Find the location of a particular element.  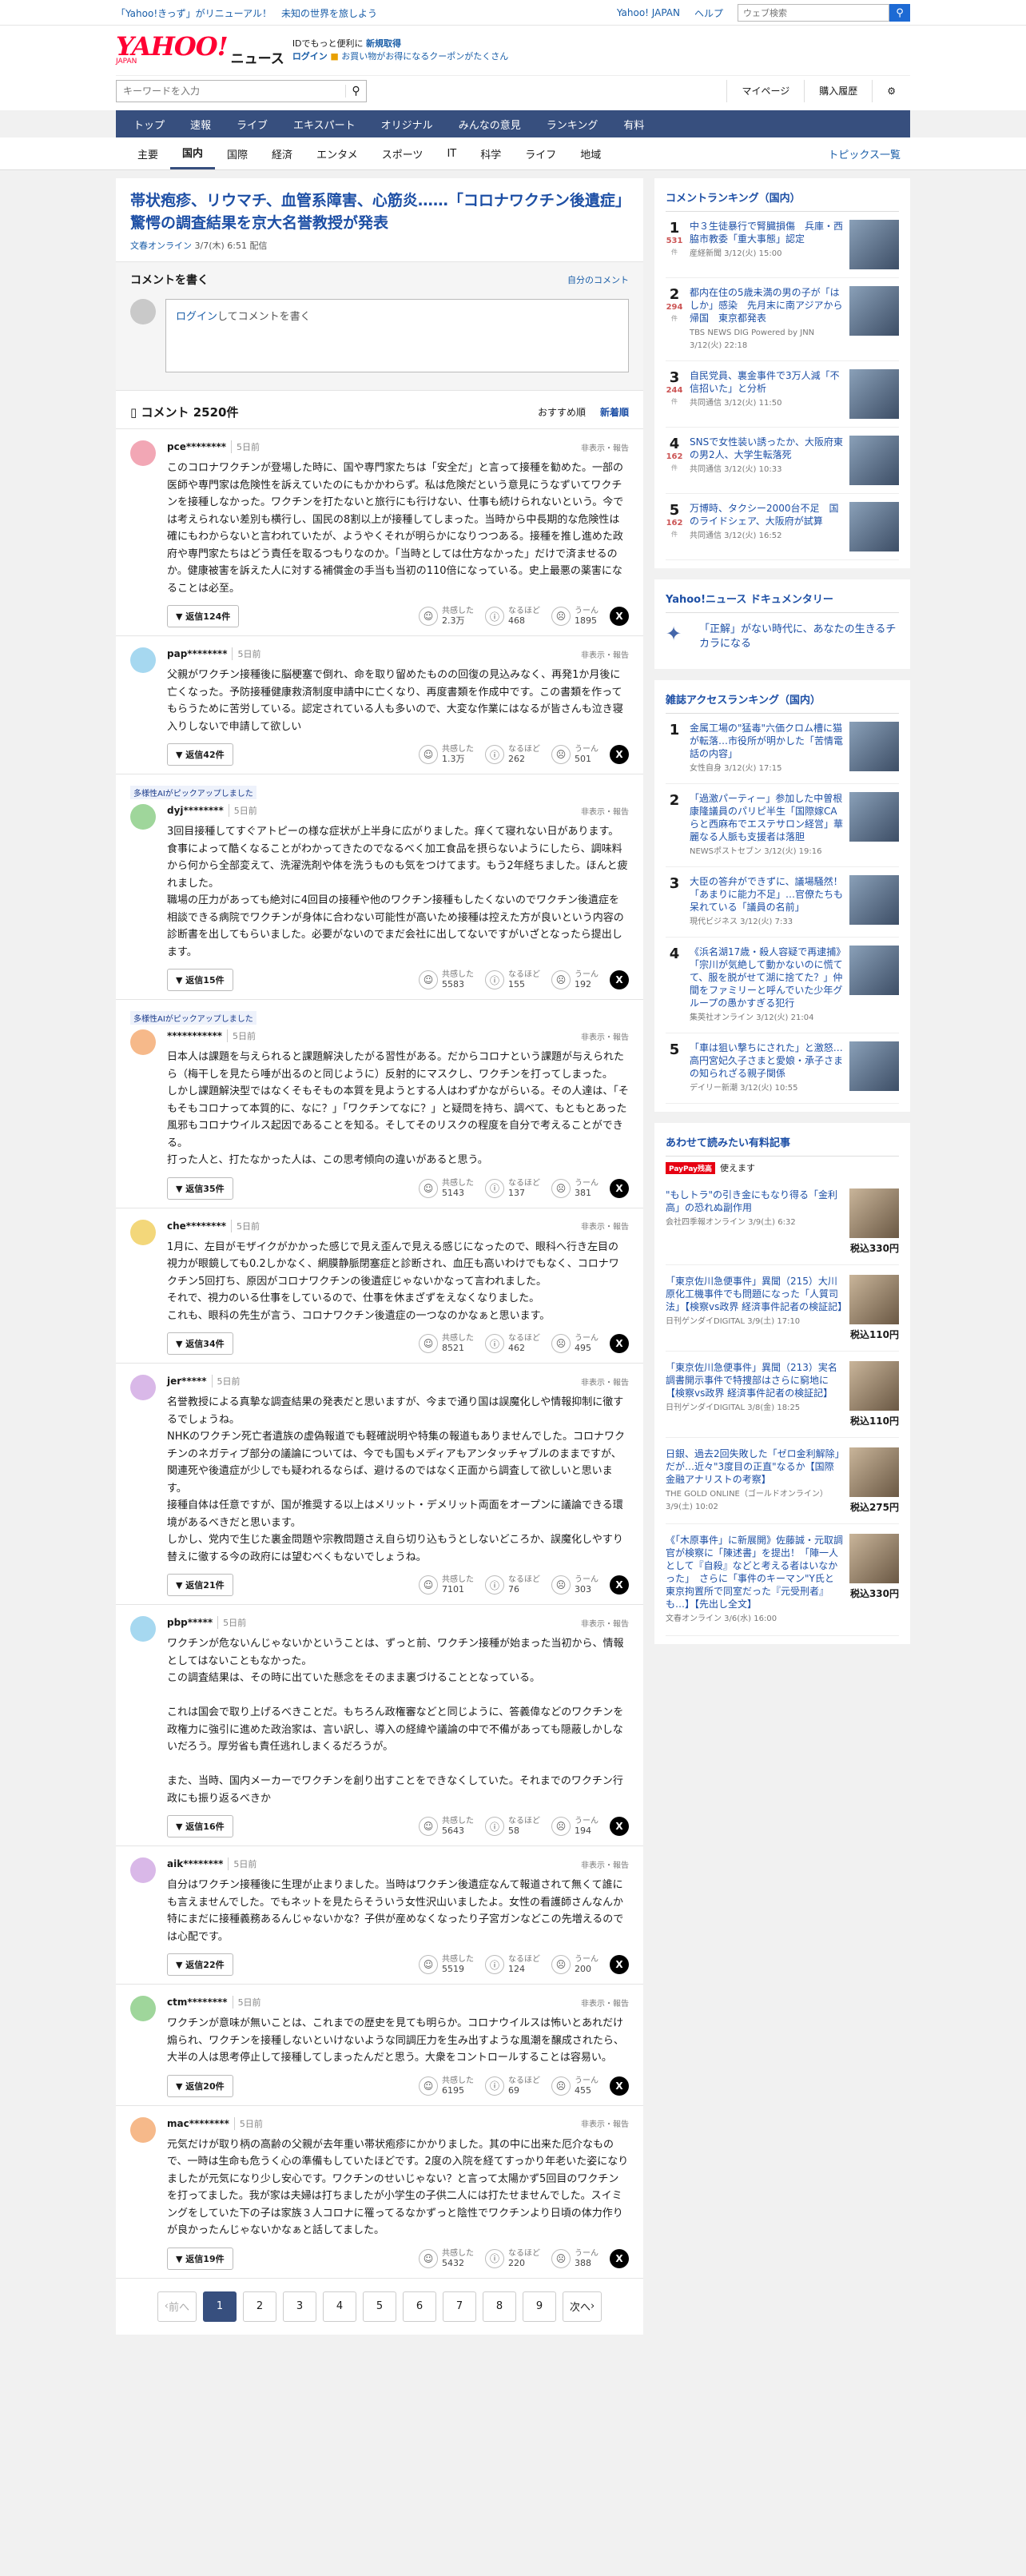

understood-reaction-button: ⓘ なるほど 462 is located at coordinates (512, 1343).